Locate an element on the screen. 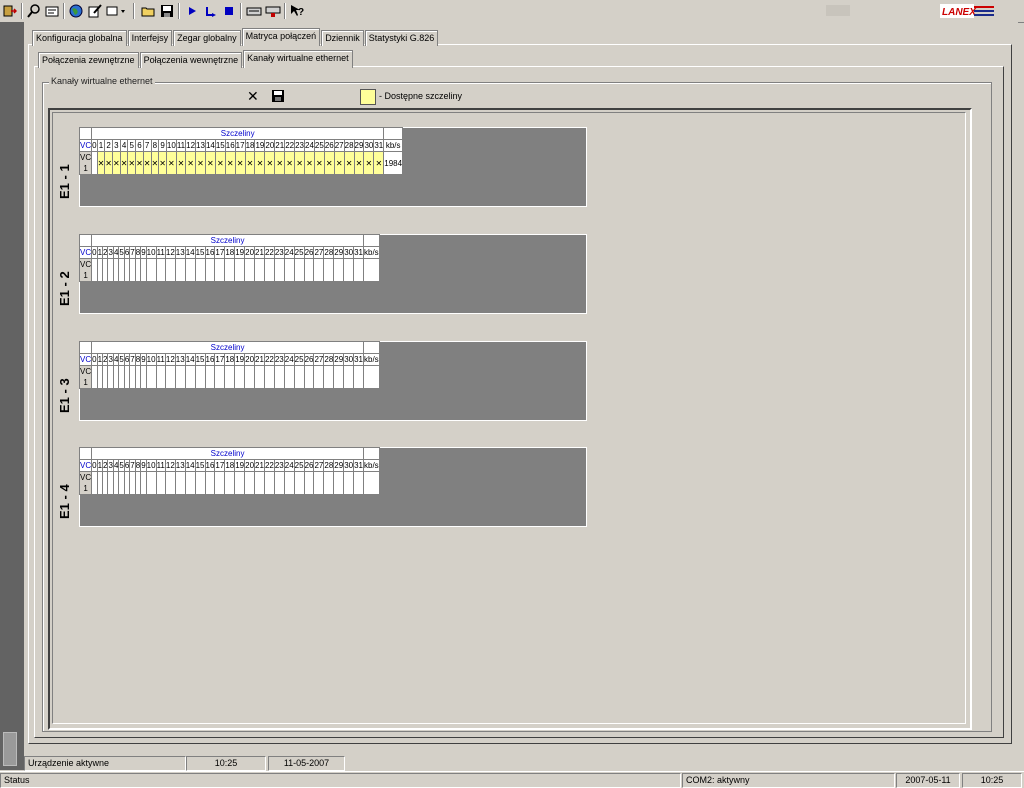 This screenshot has height=788, width=1024. tab-matryca-polaczen: Matryca połączeń is located at coordinates (281, 37).